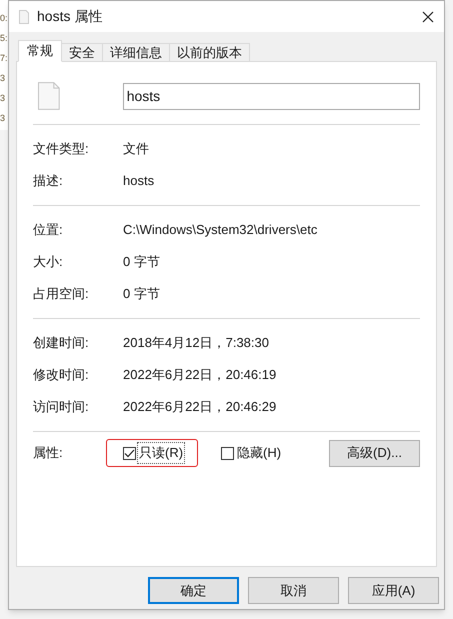  Describe the element at coordinates (136, 52) in the screenshot. I see `tab: 详细信息` at that location.